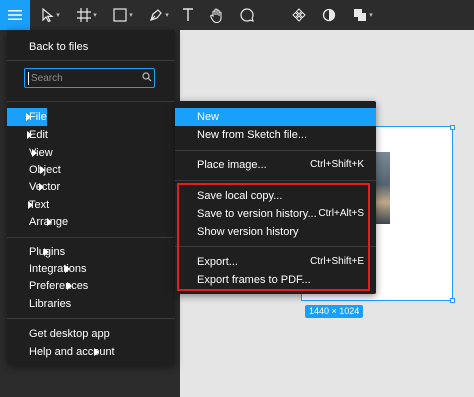  What do you see at coordinates (69, 334) in the screenshot?
I see `menu-item-label: Get desktop app` at bounding box center [69, 334].